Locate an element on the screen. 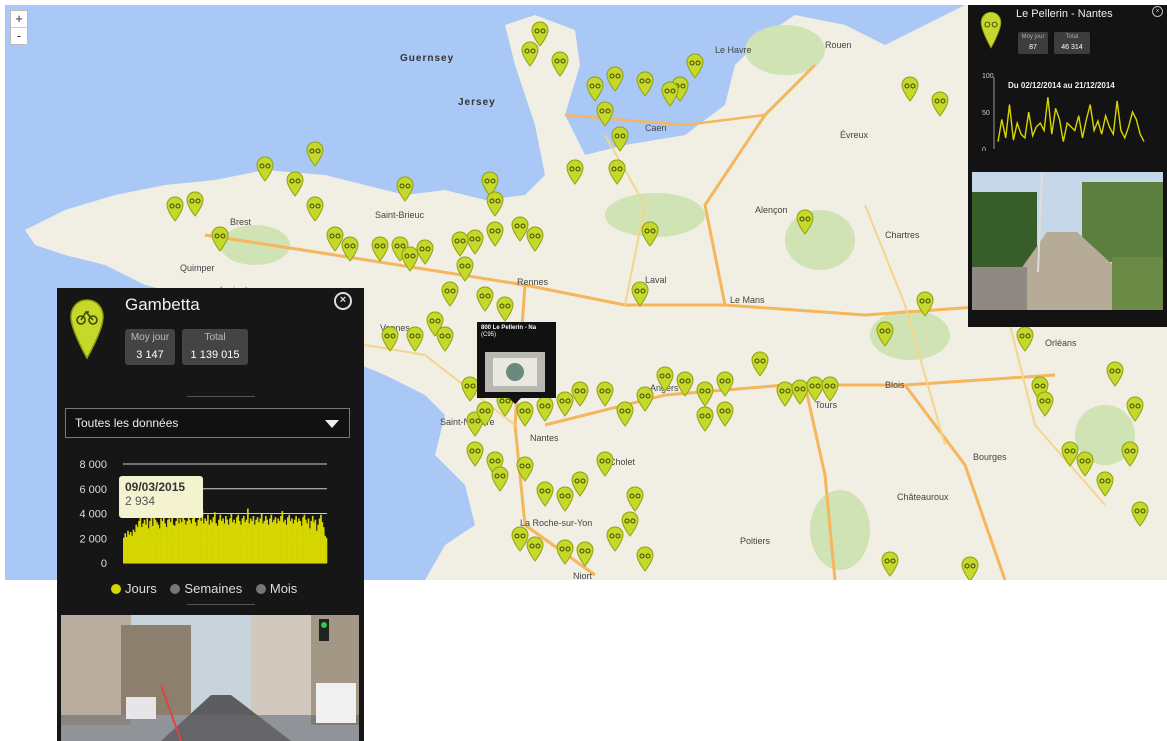  path-photo is located at coordinates (1067, 241).